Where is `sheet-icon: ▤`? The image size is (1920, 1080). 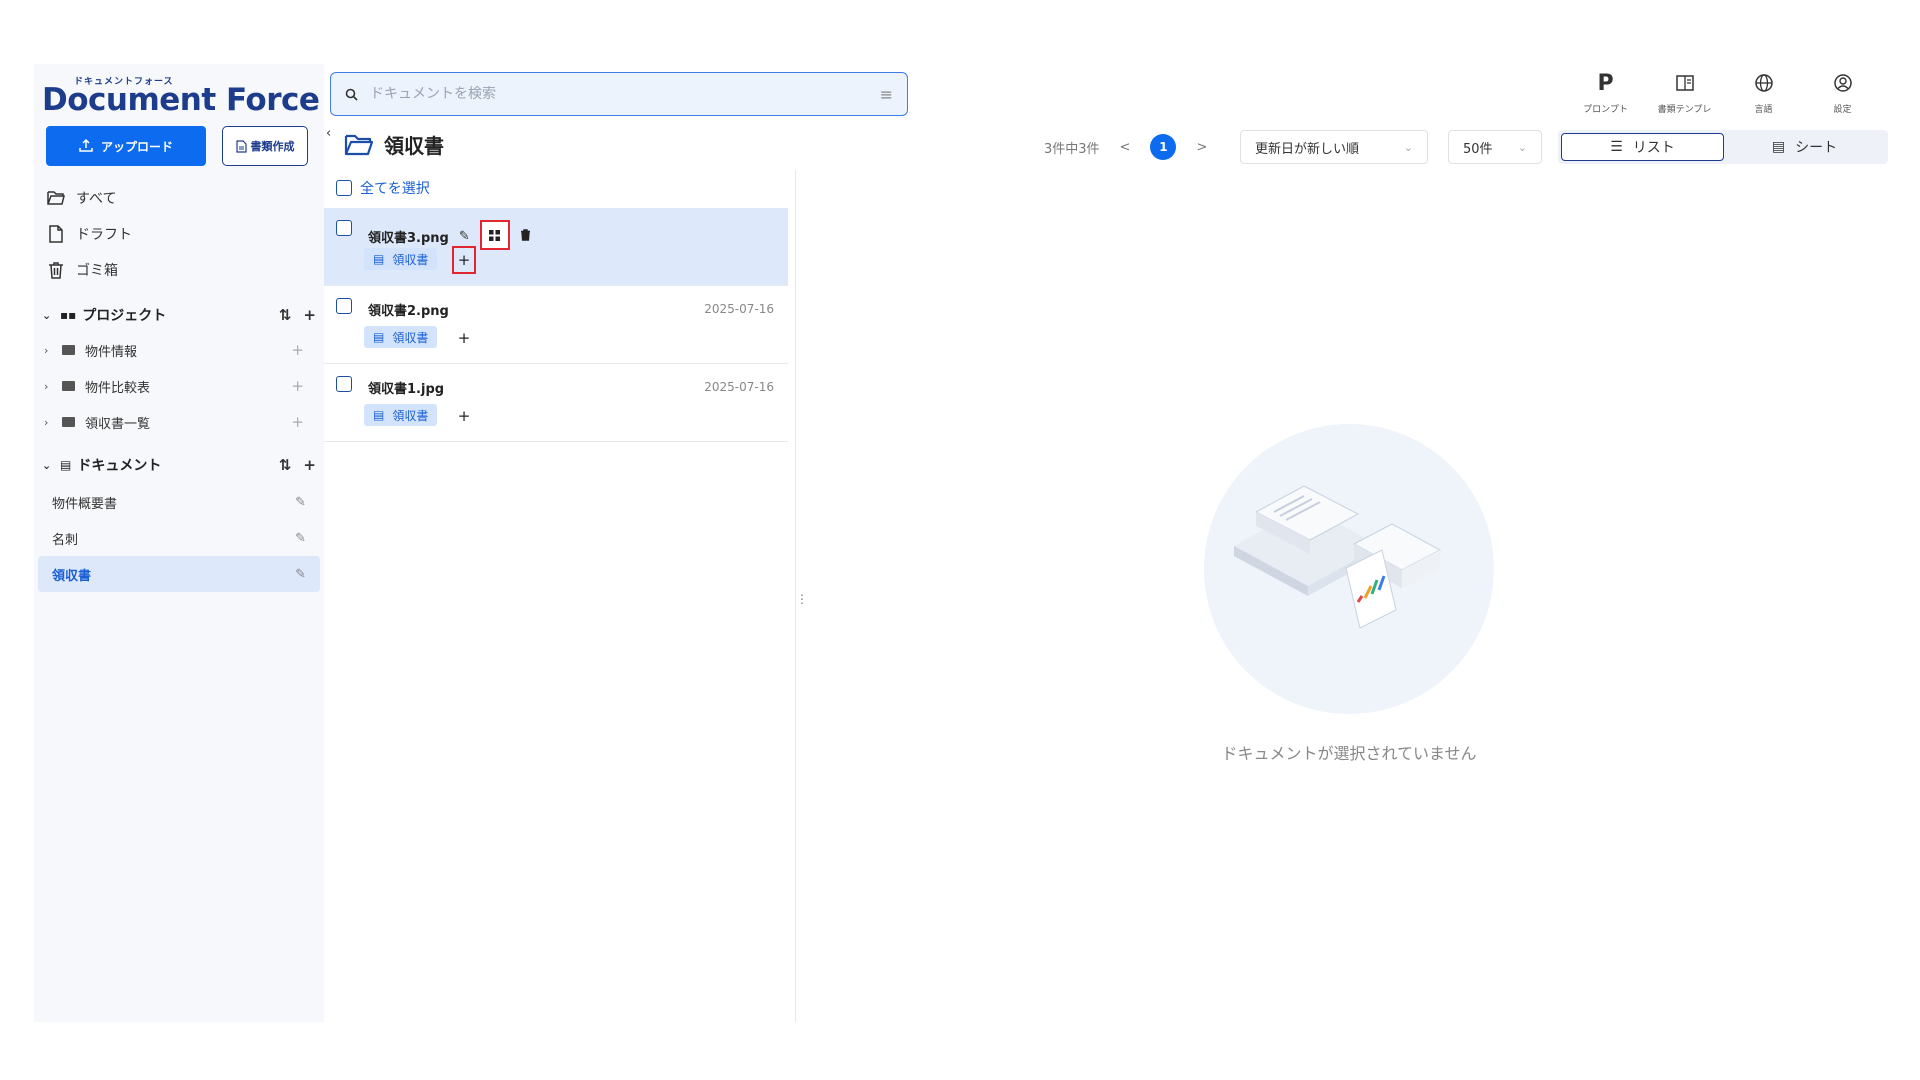 sheet-icon: ▤ is located at coordinates (1778, 147).